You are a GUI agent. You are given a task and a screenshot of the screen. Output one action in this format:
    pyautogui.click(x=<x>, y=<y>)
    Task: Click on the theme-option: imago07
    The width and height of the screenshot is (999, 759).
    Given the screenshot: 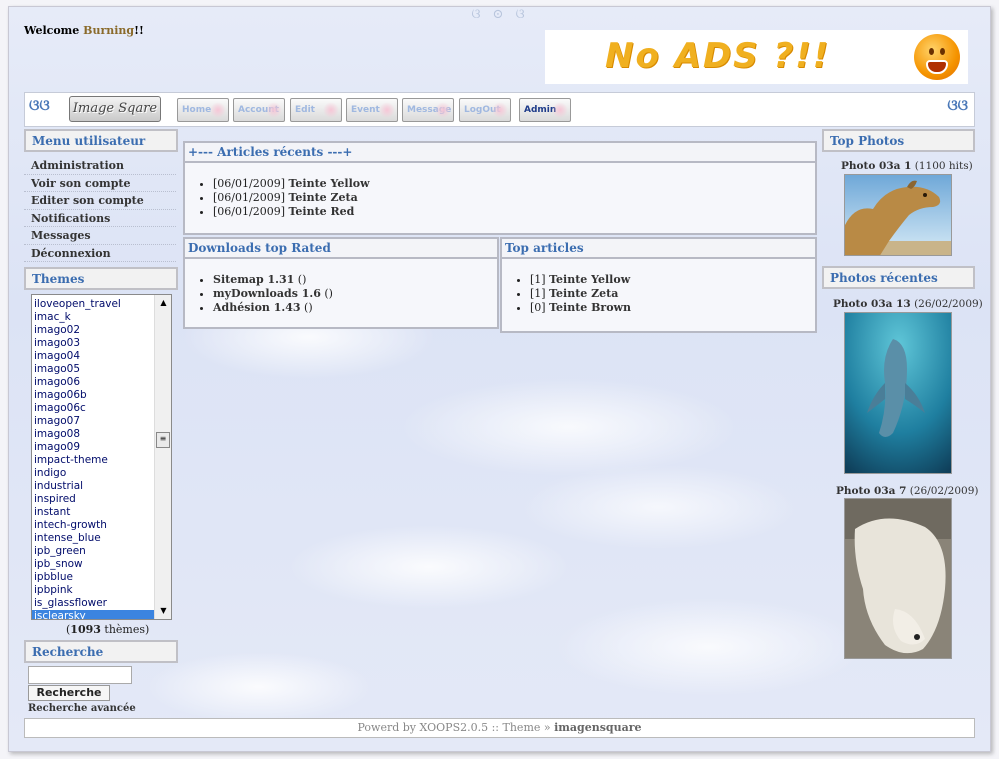 What is the action you would take?
    pyautogui.click(x=93, y=421)
    